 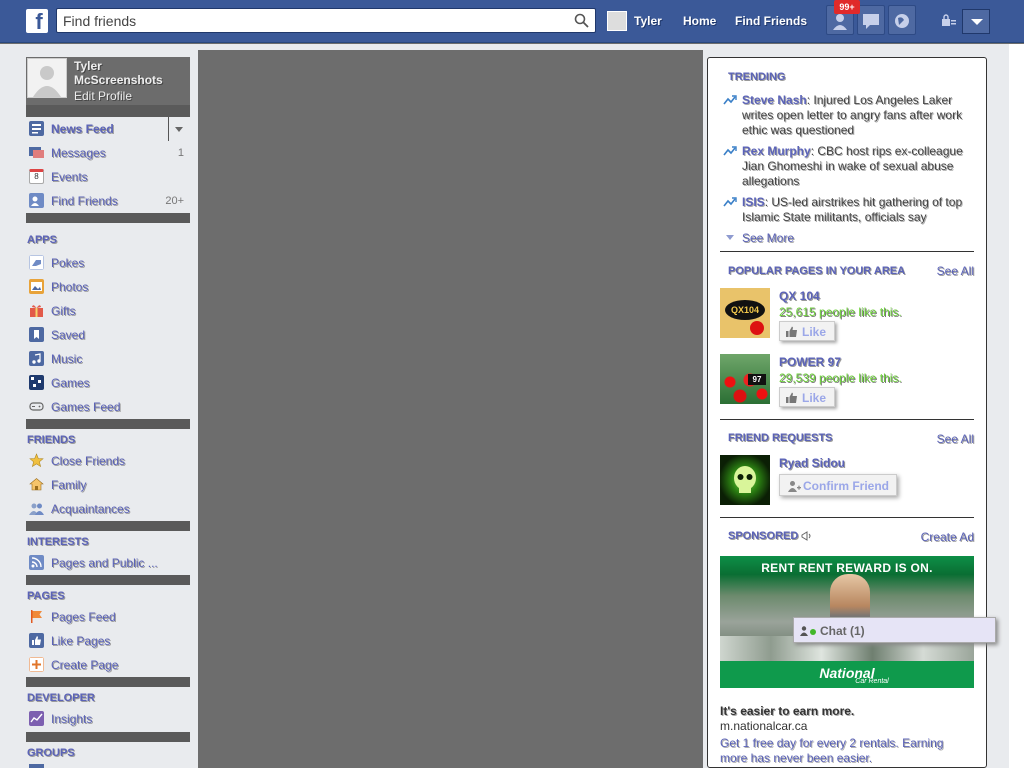 What do you see at coordinates (764, 726) in the screenshot?
I see `ad-domain: m.nationalcar.ca` at bounding box center [764, 726].